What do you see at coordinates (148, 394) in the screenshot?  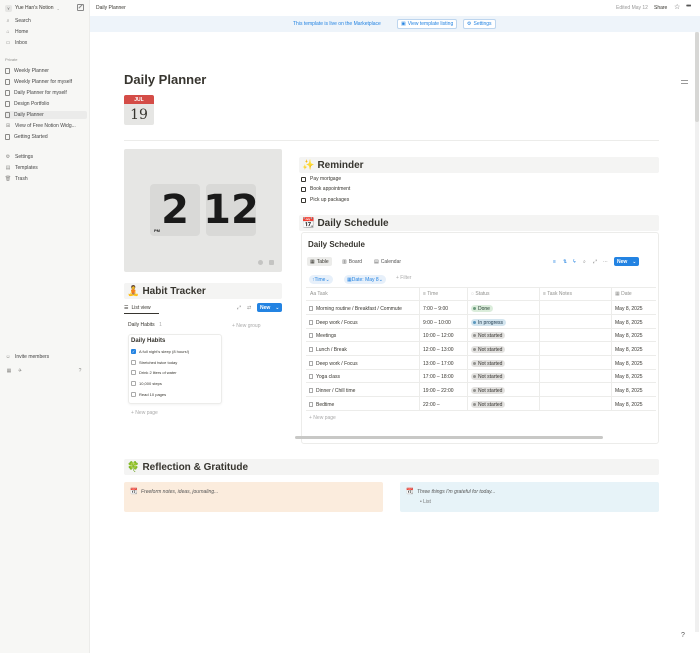 I see `habit-item: Read 10 pages` at bounding box center [148, 394].